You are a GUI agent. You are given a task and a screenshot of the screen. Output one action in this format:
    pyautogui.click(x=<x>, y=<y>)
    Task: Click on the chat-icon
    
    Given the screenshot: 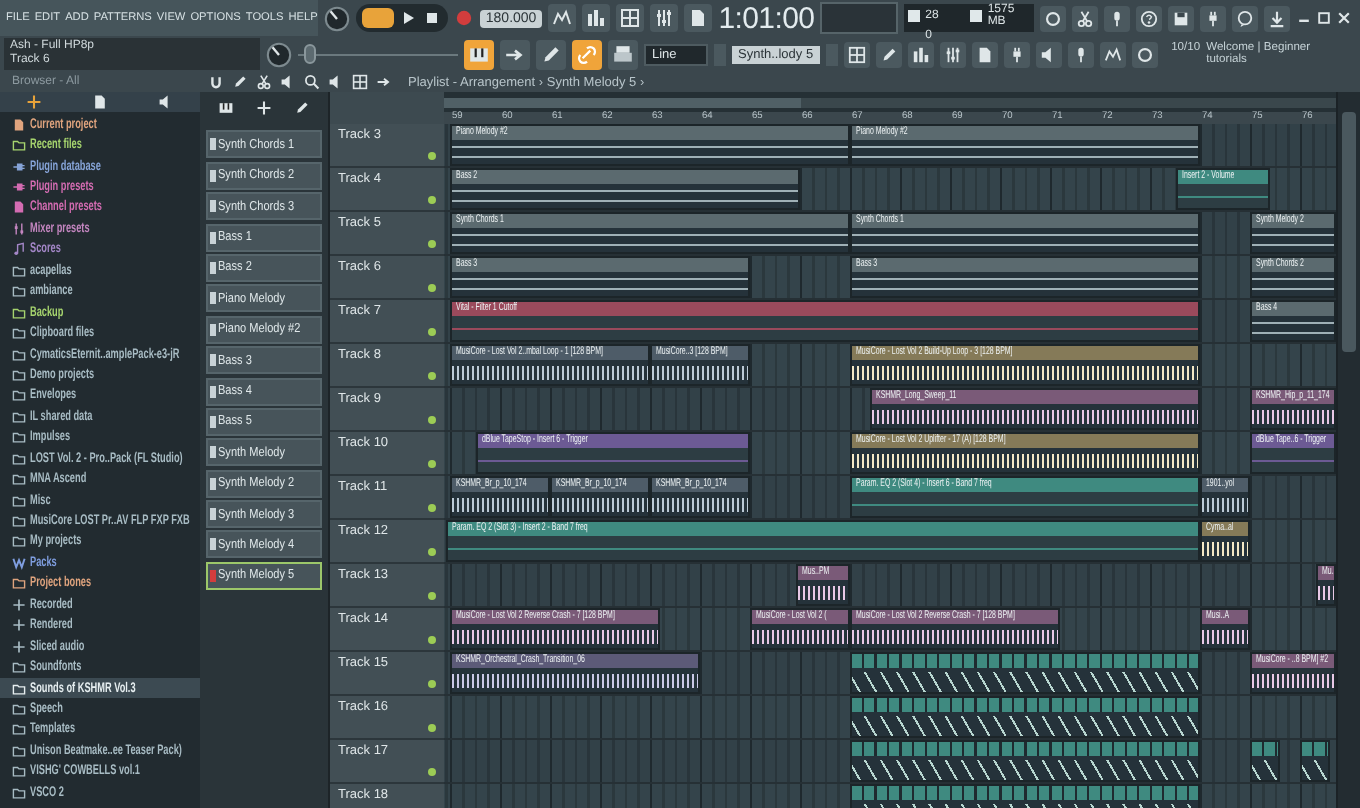 What is the action you would take?
    pyautogui.click(x=1245, y=18)
    